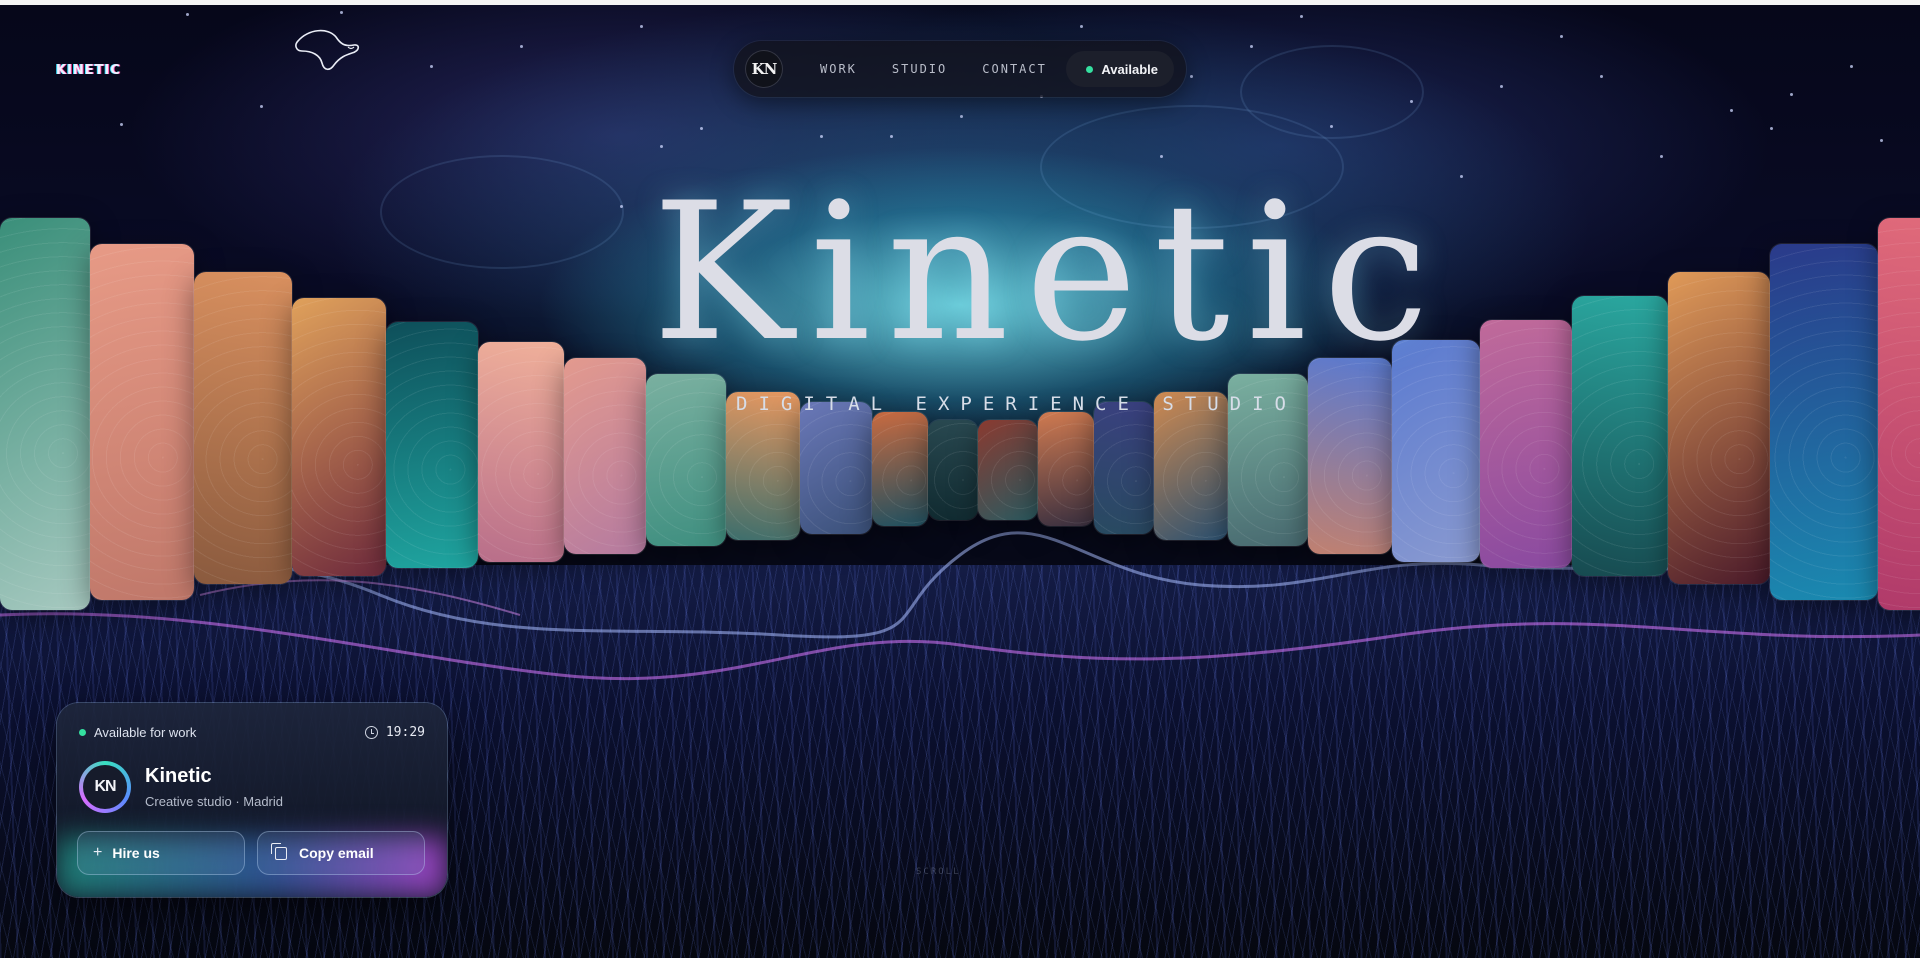 This screenshot has width=1920, height=958. What do you see at coordinates (1129, 69) in the screenshot?
I see `availability-label: Available` at bounding box center [1129, 69].